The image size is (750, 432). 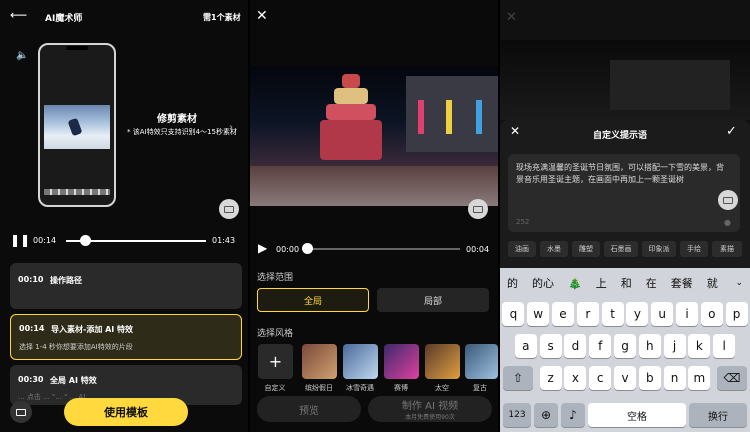 What do you see at coordinates (478, 249) in the screenshot?
I see `time-total: 00:04` at bounding box center [478, 249].